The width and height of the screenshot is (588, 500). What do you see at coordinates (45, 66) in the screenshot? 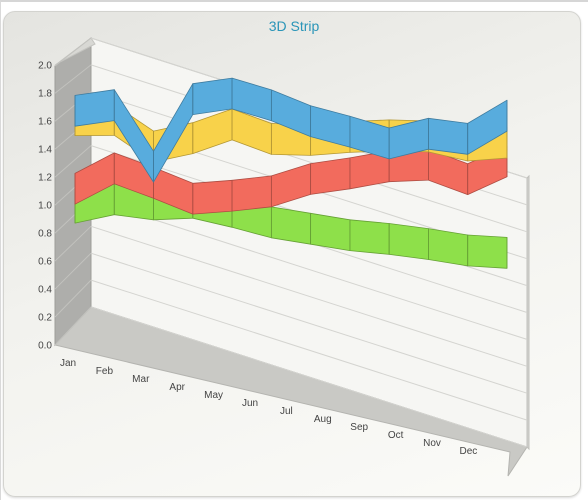
I see `y-tick-label: 2.0` at bounding box center [45, 66].